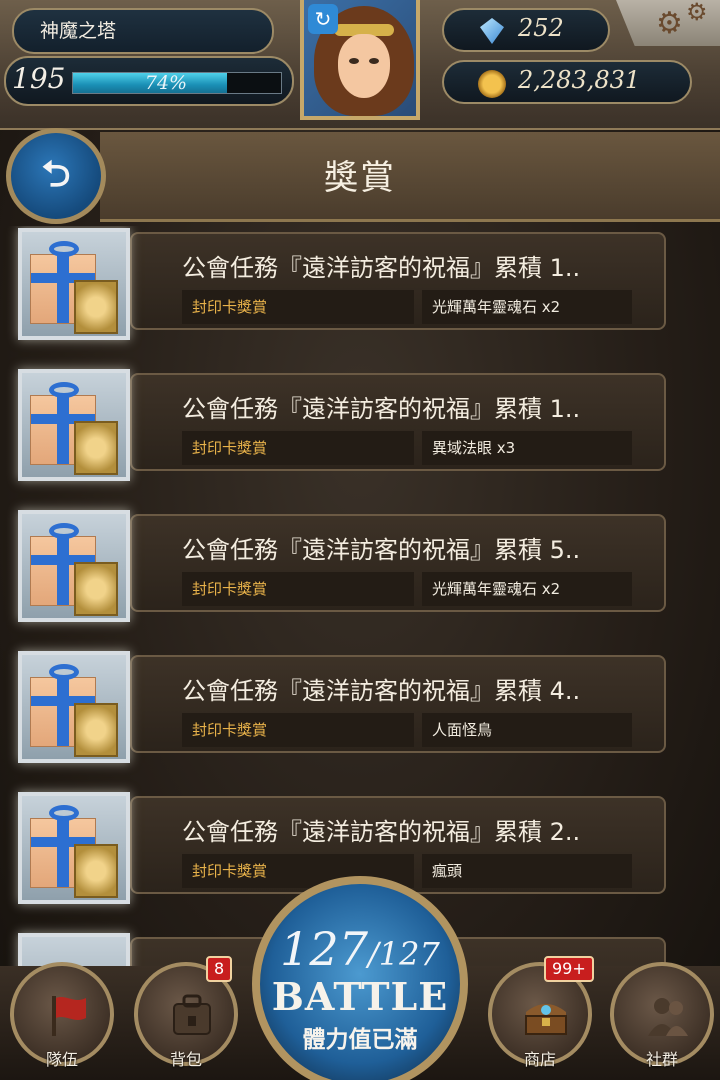 The height and width of the screenshot is (1080, 720). I want to click on player-avatar: ↻, so click(360, 60).